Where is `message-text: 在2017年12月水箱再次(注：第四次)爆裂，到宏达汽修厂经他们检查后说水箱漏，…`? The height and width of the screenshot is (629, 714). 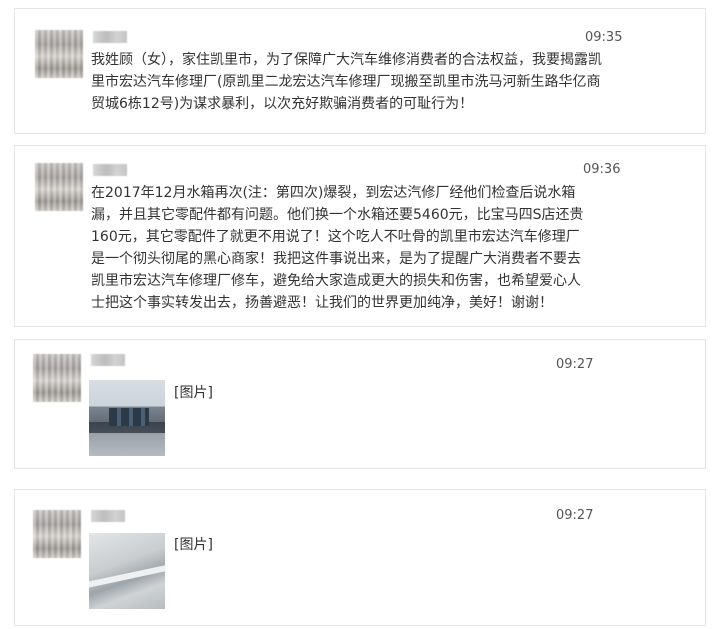 message-text: 在2017年12月水箱再次(注：第四次)爆裂，到宏达汽修厂经他们检查后说水箱漏，… is located at coordinates (337, 248).